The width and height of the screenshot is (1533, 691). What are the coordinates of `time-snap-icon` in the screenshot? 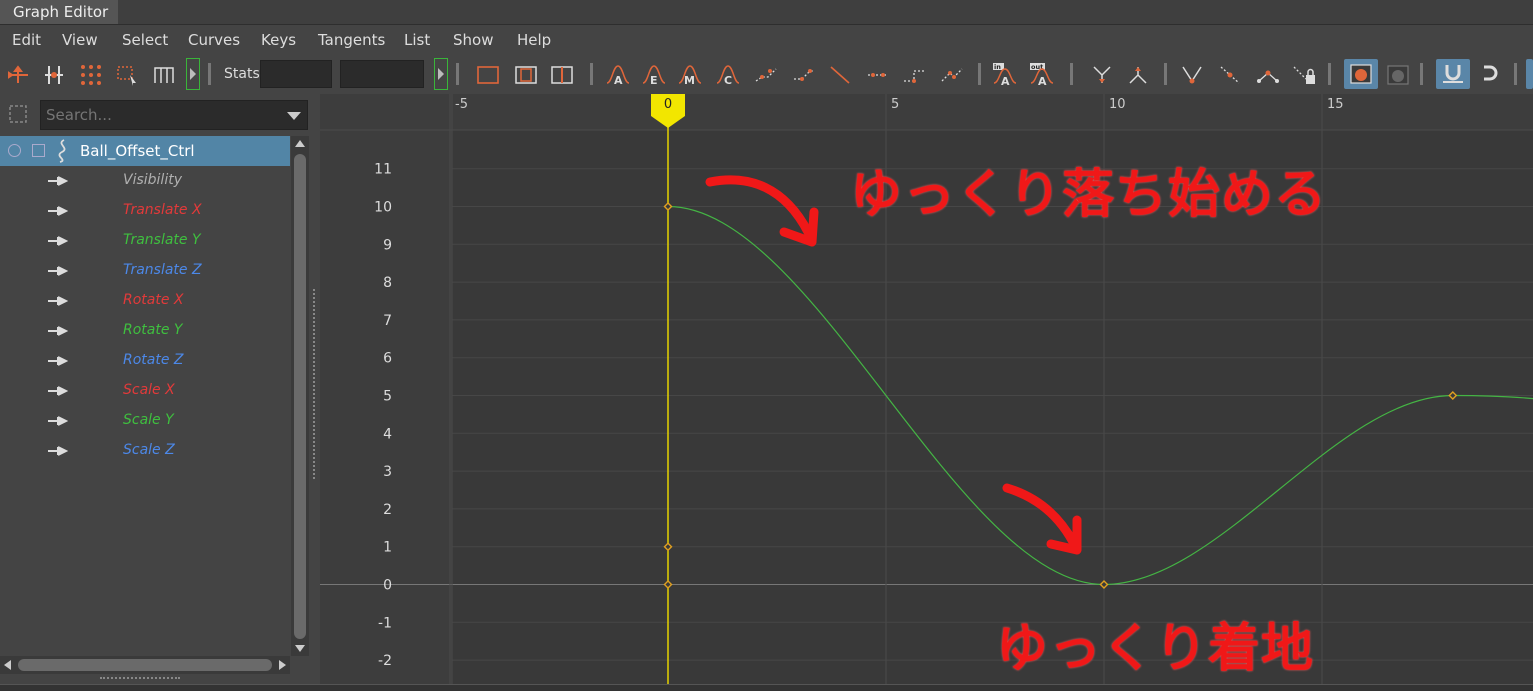 It's located at (1361, 74).